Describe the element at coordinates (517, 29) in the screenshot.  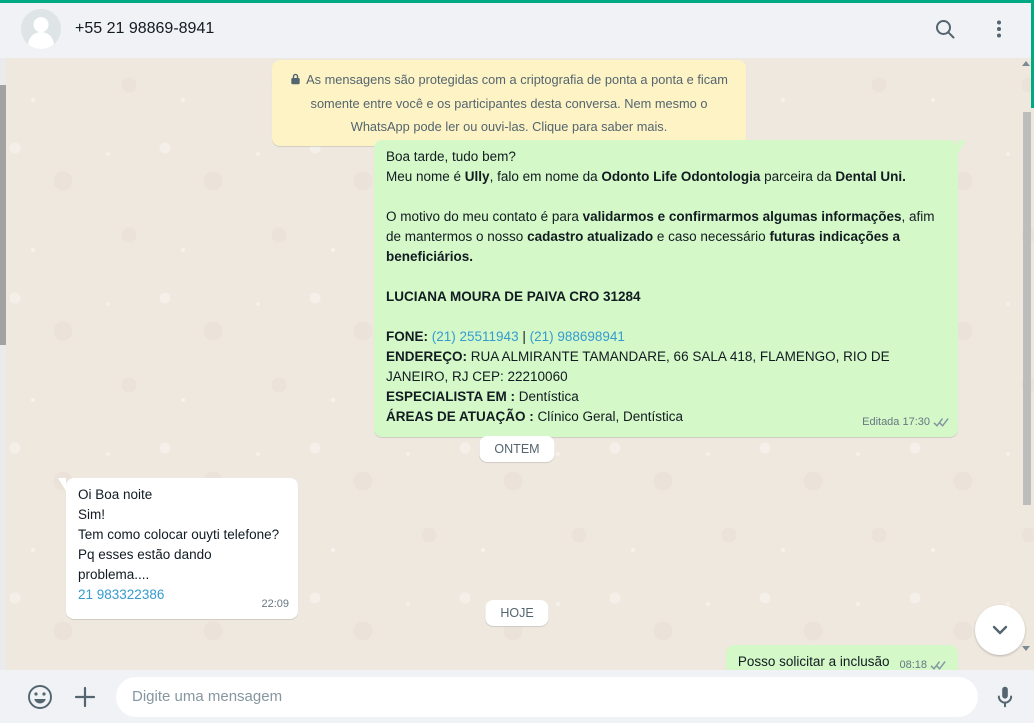
I see `chat-header: +55 21 98869-8941` at that location.